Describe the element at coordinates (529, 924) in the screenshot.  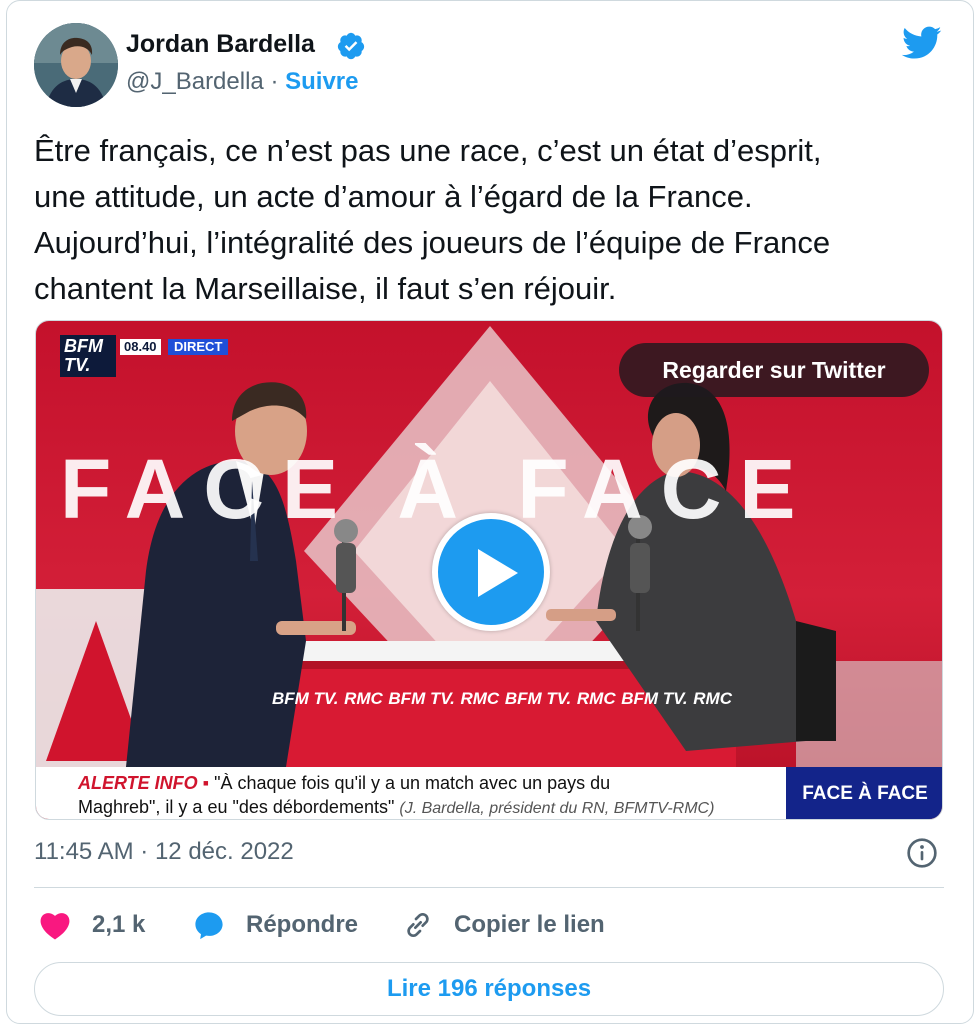
I see `copy-link-label: Copier le lien` at that location.